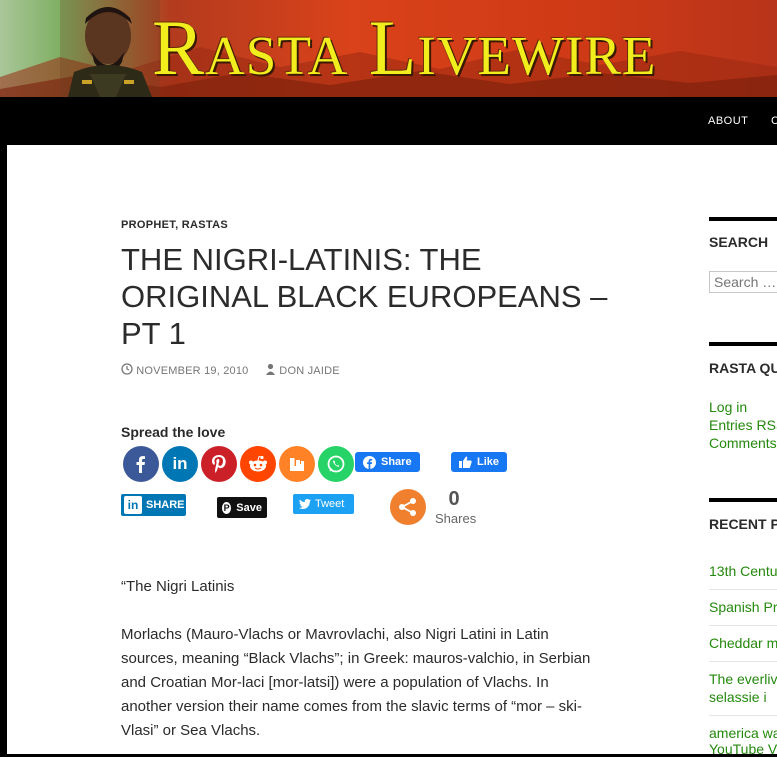 The width and height of the screenshot is (777, 757). Describe the element at coordinates (408, 507) in the screenshot. I see `share-total-icon` at that location.